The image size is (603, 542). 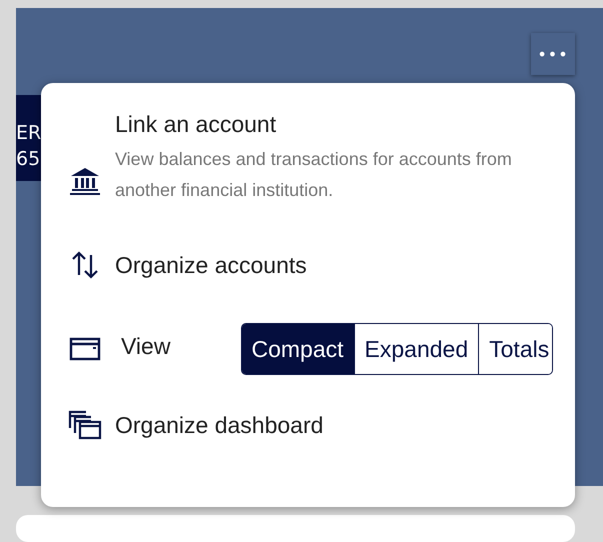 I want to click on account-name: ER, so click(x=29, y=133).